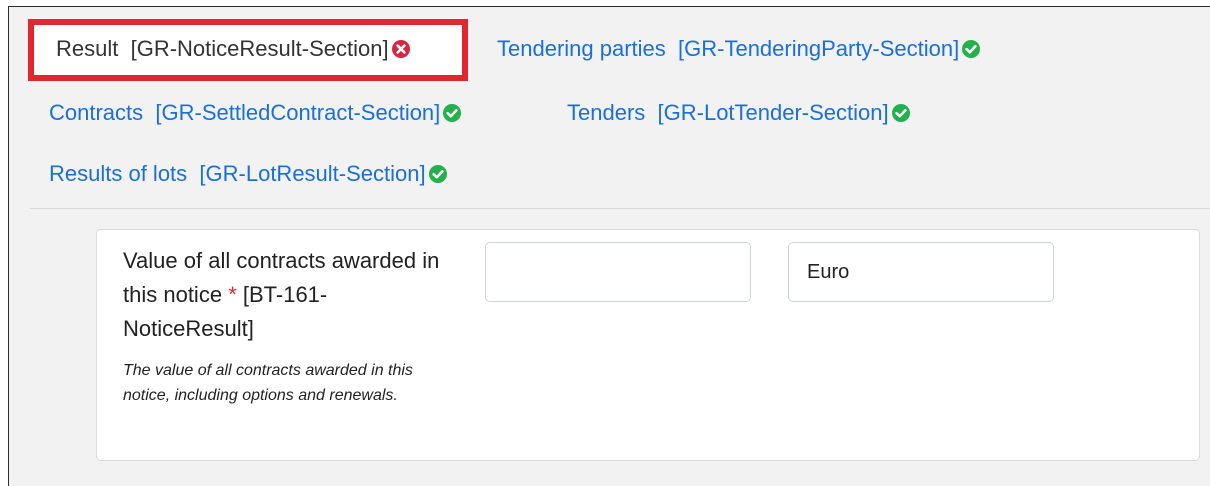  I want to click on tab-label: Tendering parties, so click(581, 48).